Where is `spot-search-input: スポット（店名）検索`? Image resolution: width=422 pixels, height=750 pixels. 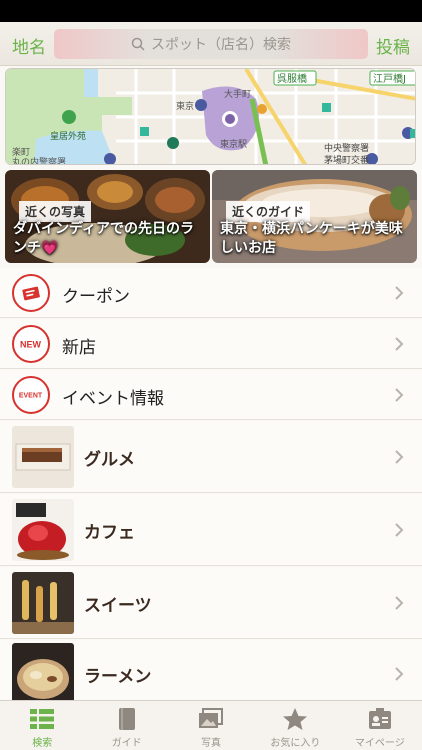
spot-search-input: スポット（店名）検索 is located at coordinates (211, 44).